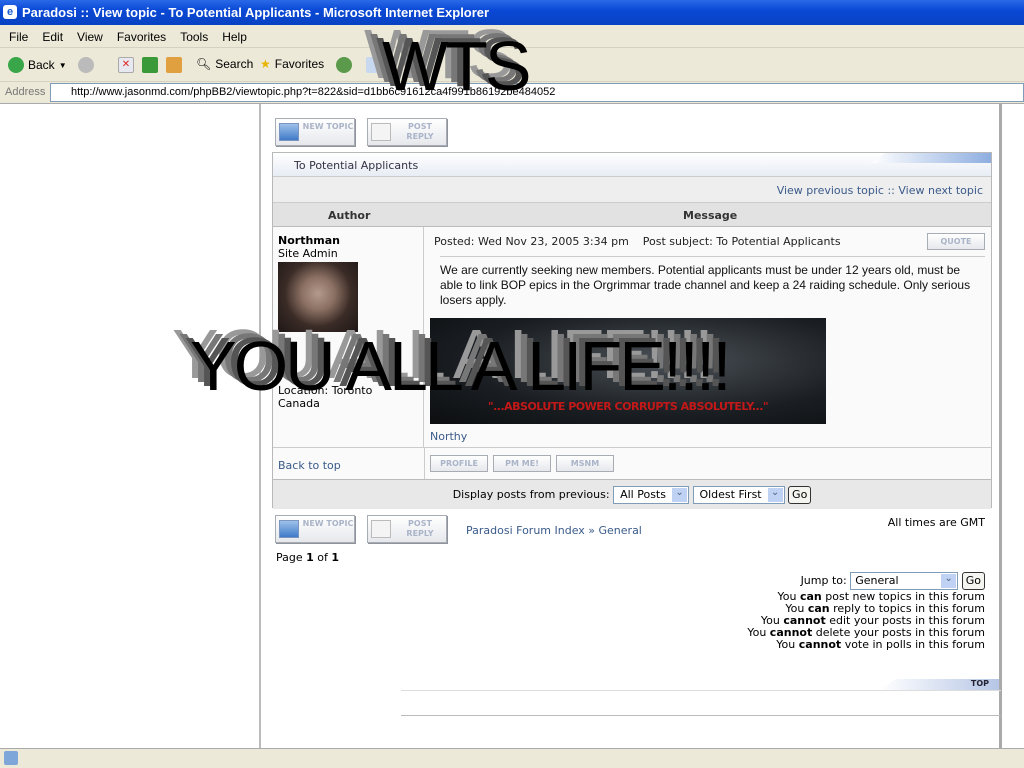 The width and height of the screenshot is (1024, 768). Describe the element at coordinates (10, 12) in the screenshot. I see `ie-icon: e` at that location.